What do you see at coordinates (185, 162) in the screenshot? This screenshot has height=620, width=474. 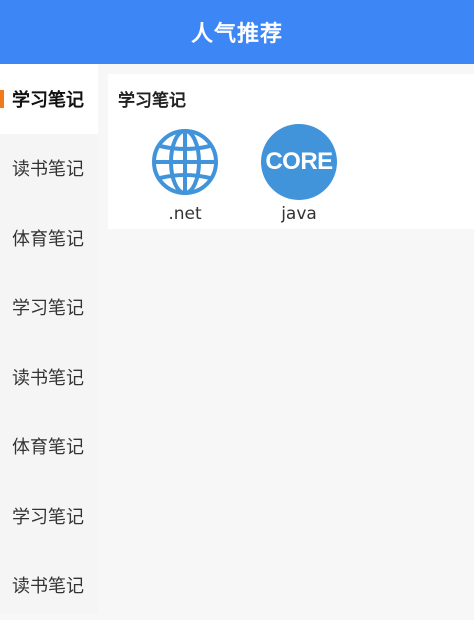 I see `globe-icon` at bounding box center [185, 162].